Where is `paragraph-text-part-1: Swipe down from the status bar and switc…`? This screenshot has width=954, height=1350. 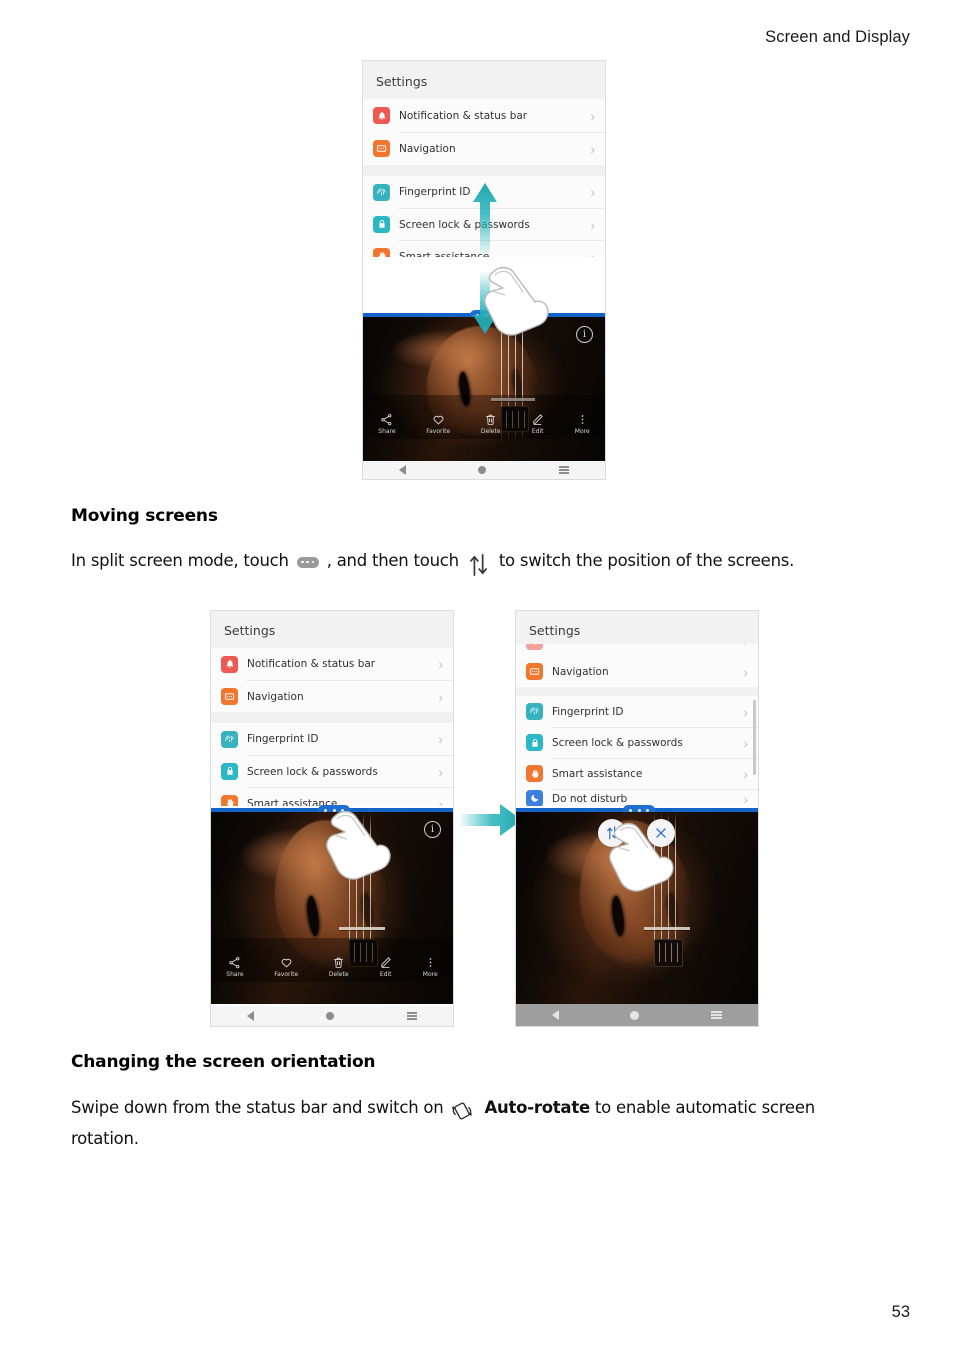
paragraph-text-part-1: Swipe down from the status bar and switc… is located at coordinates (257, 1107).